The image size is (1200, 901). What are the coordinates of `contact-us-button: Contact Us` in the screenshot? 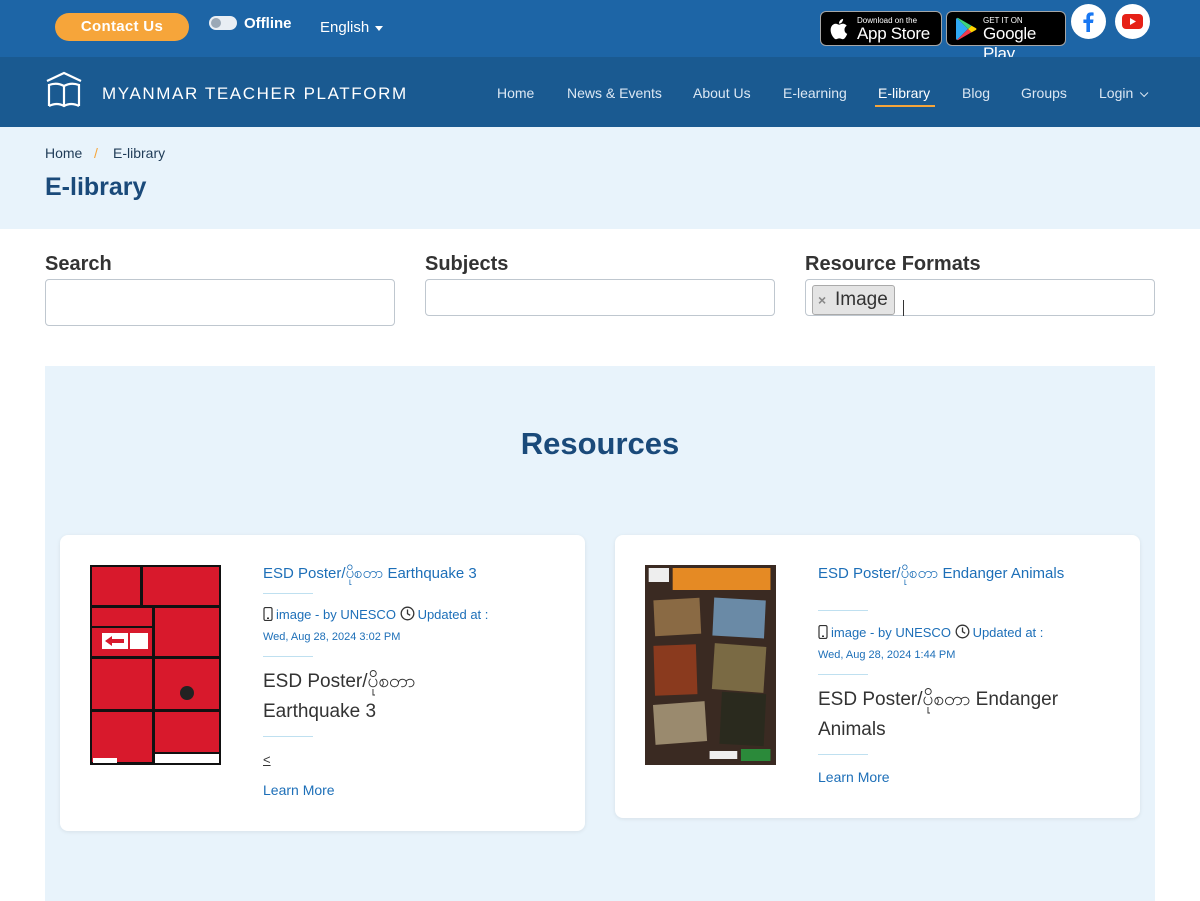 It's located at (122, 27).